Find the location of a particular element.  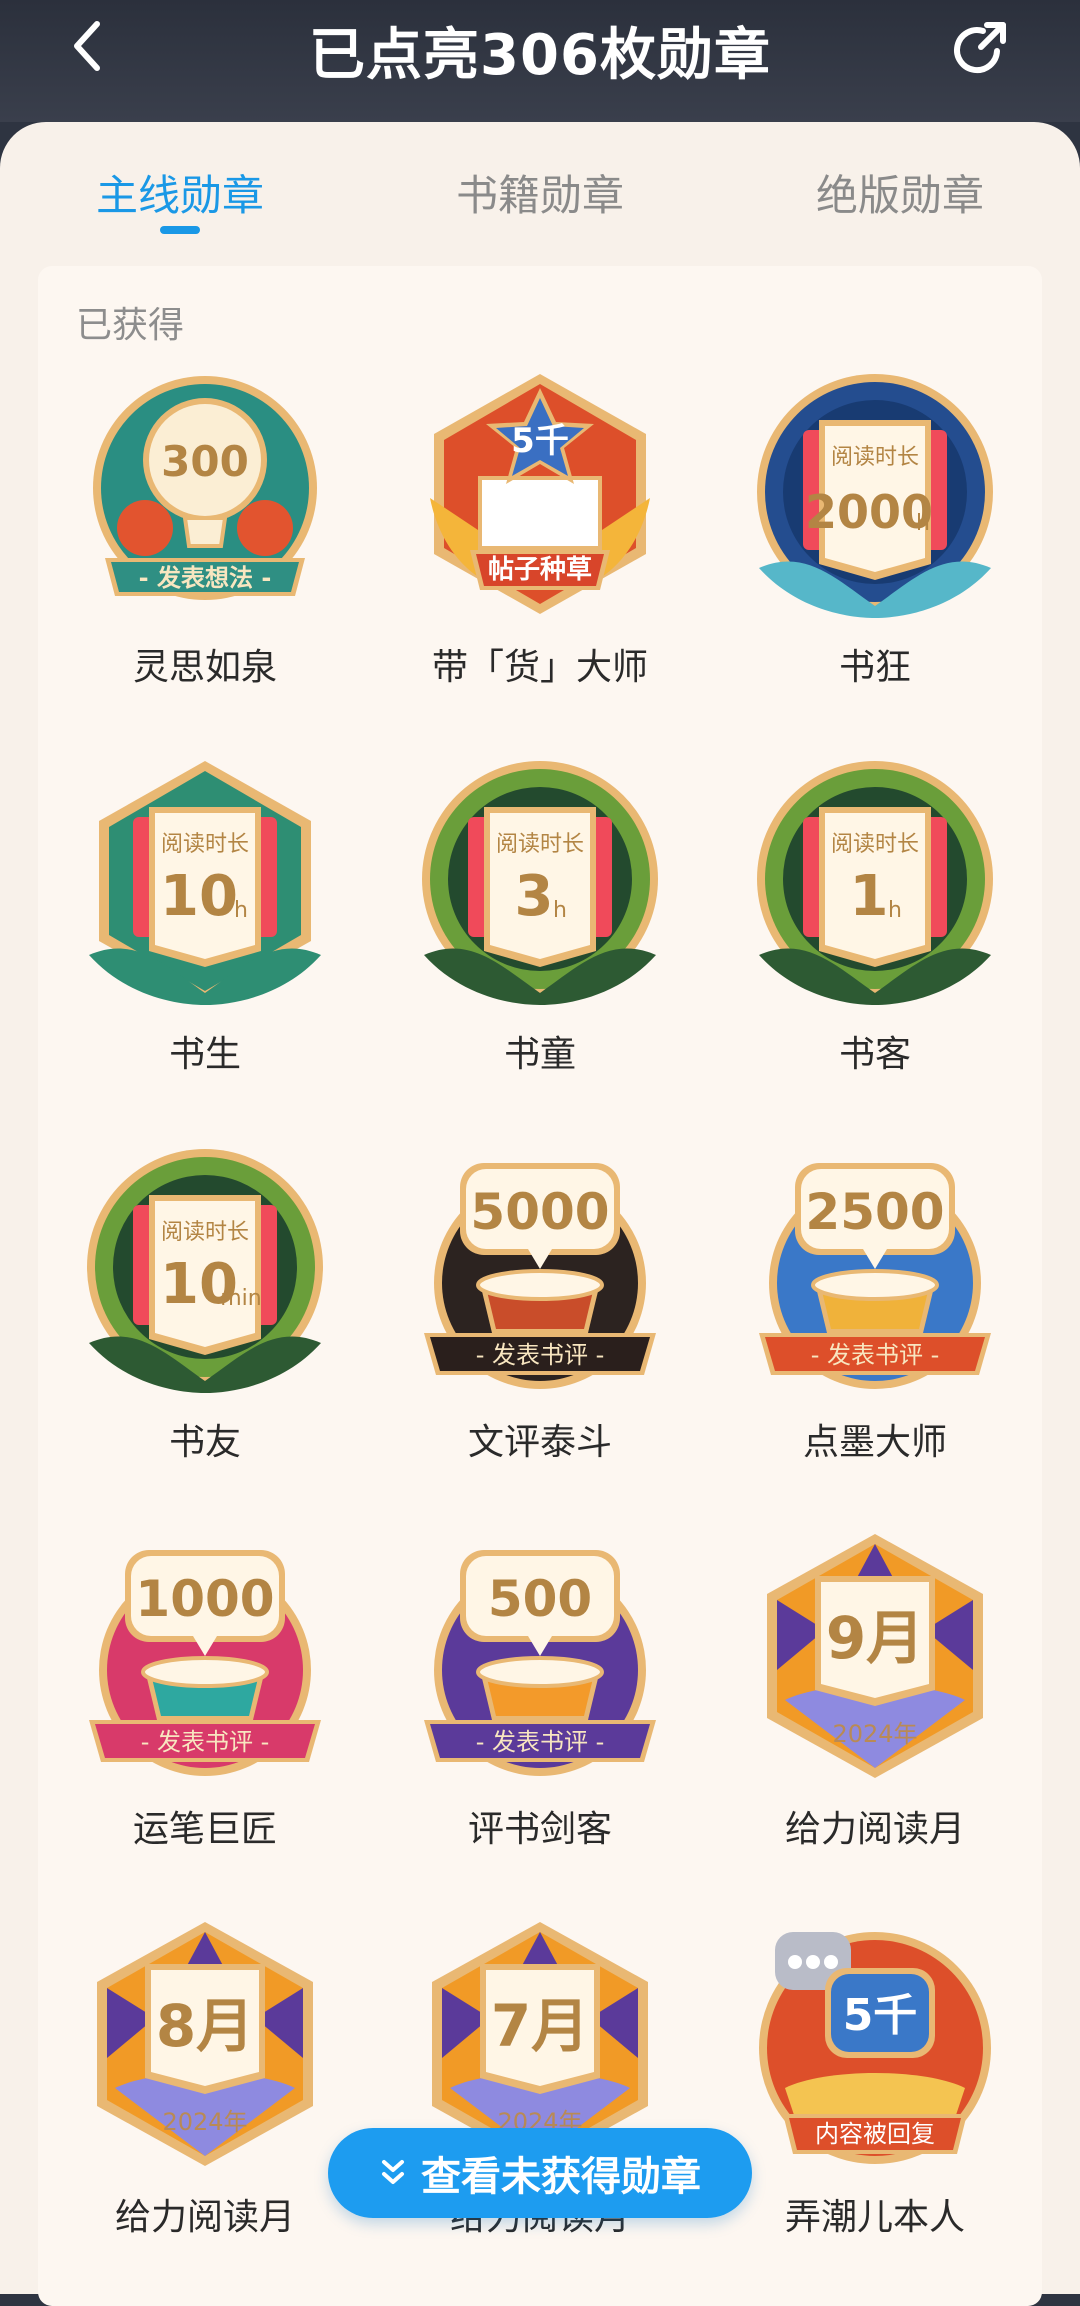

badge-name: 评书剑客 is located at coordinates (539, 1829).